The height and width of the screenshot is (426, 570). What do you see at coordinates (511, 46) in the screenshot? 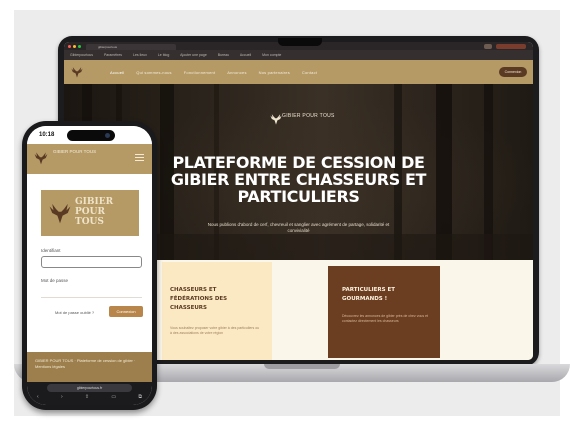
I see `profile-button` at bounding box center [511, 46].